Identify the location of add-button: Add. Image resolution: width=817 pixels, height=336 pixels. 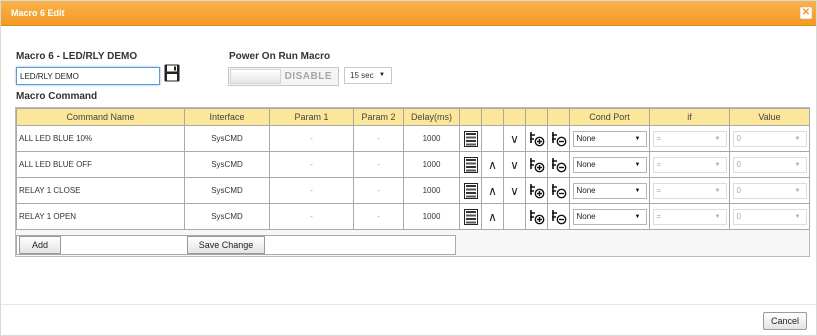
(40, 245).